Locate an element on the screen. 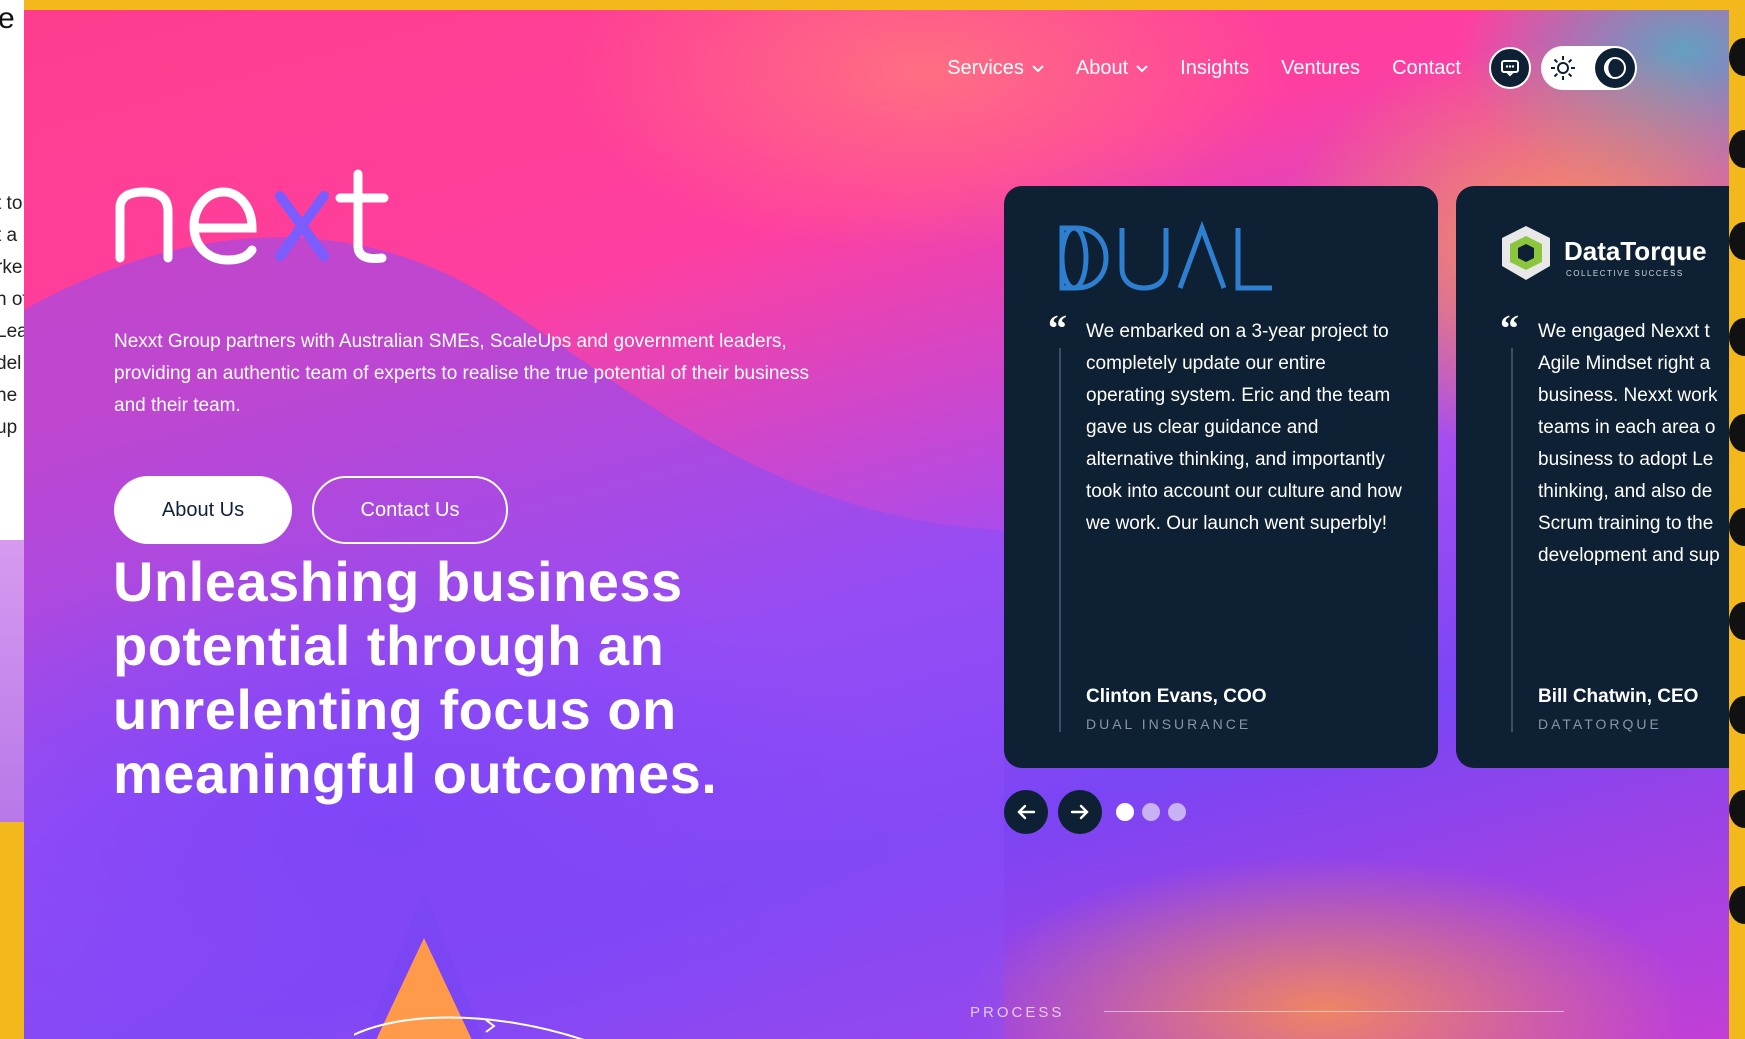  peek-line: rke is located at coordinates (11, 267).